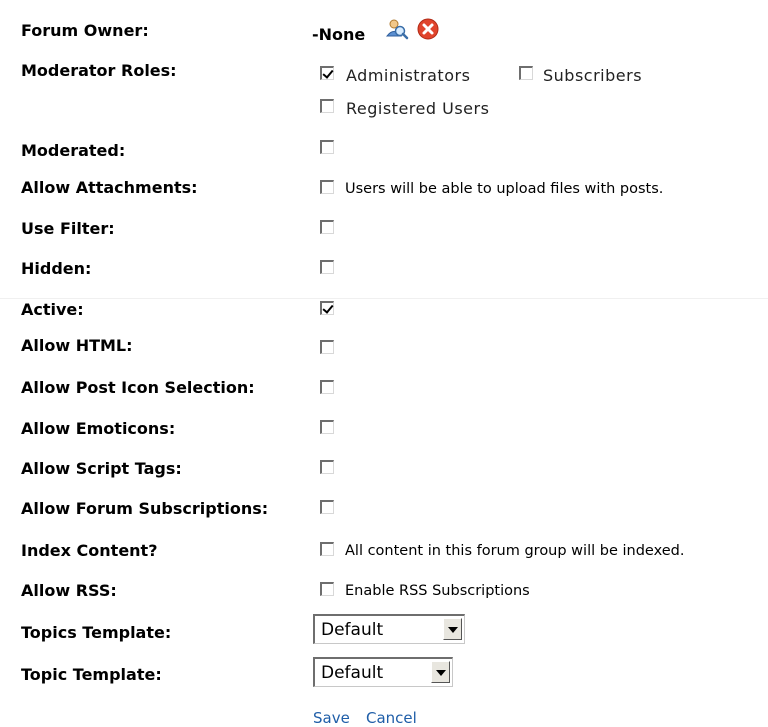 This screenshot has height=727, width=768. Describe the element at coordinates (327, 467) in the screenshot. I see `allow-script-tags-checkbox` at that location.